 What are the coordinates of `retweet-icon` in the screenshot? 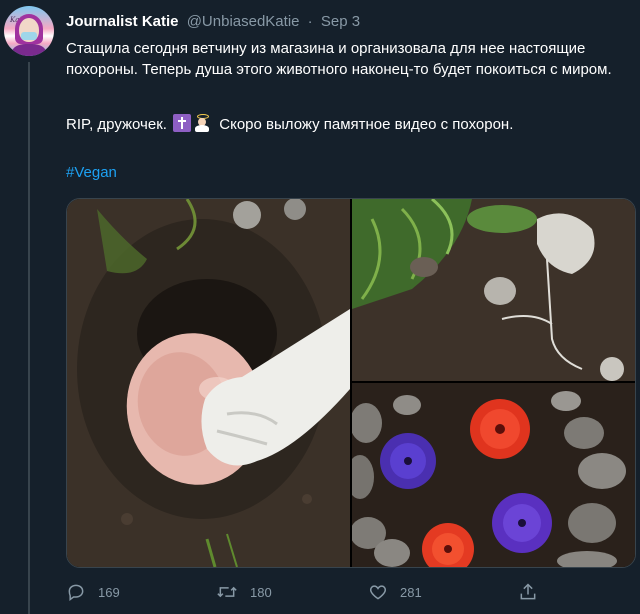 It's located at (227, 592).